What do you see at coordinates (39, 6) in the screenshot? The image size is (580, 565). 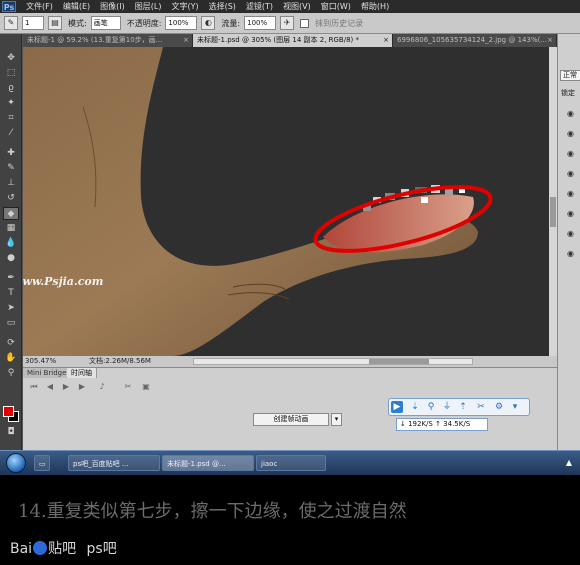 I see `menu-file: 文件(F)` at bounding box center [39, 6].